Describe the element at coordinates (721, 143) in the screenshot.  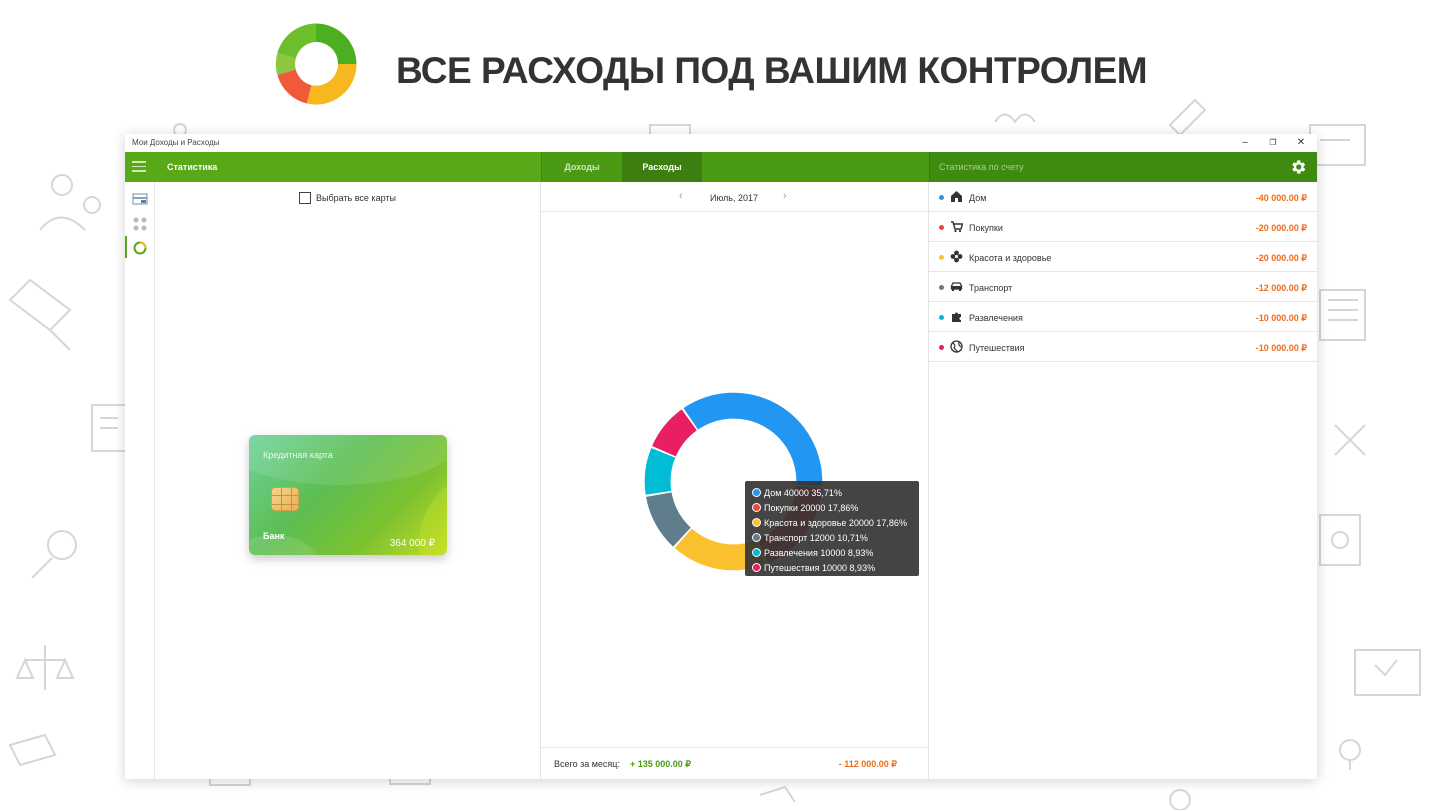
I see `window-titlebar: Мои Доходы и Расходы – ❐ ✕` at that location.